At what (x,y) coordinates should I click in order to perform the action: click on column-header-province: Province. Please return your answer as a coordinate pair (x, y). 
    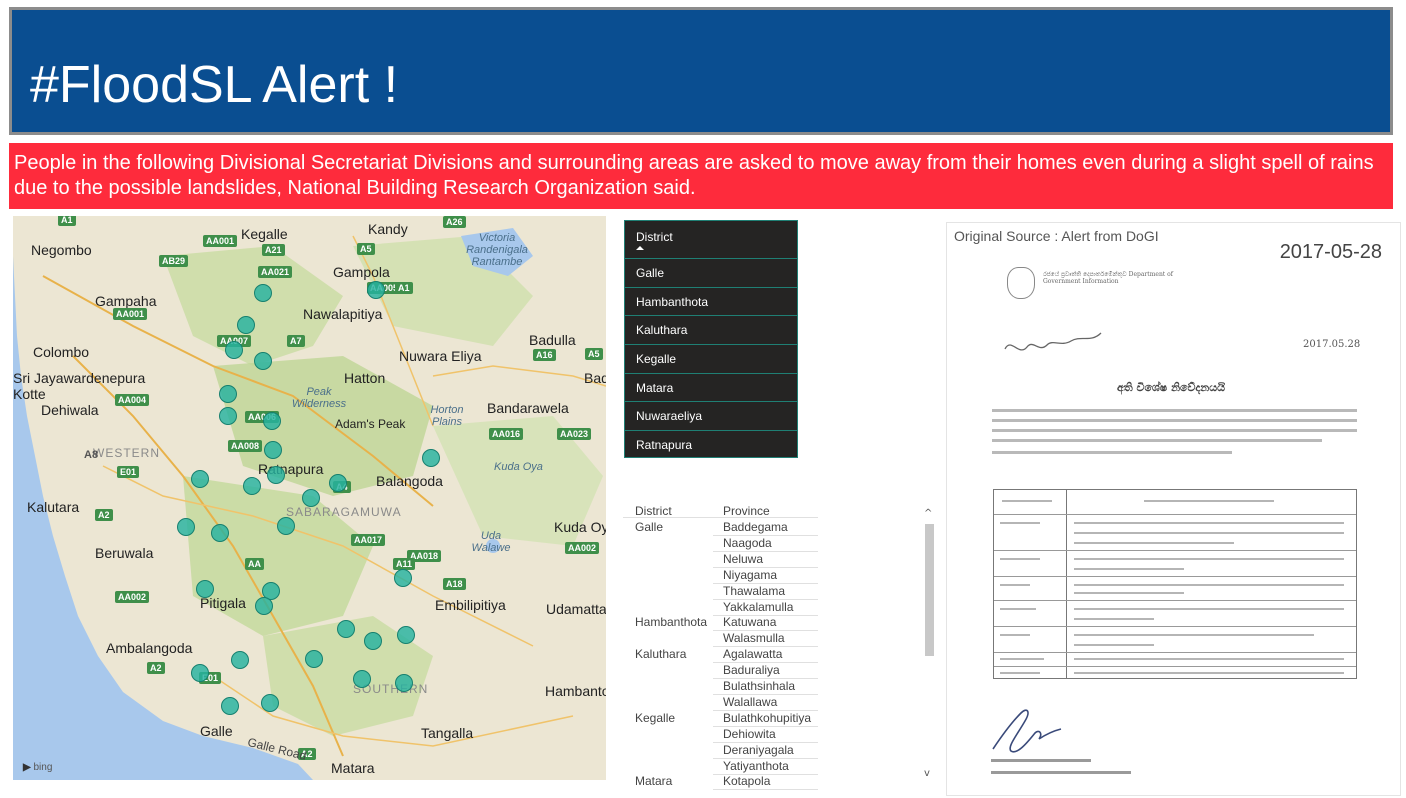
    Looking at the image, I should click on (746, 511).